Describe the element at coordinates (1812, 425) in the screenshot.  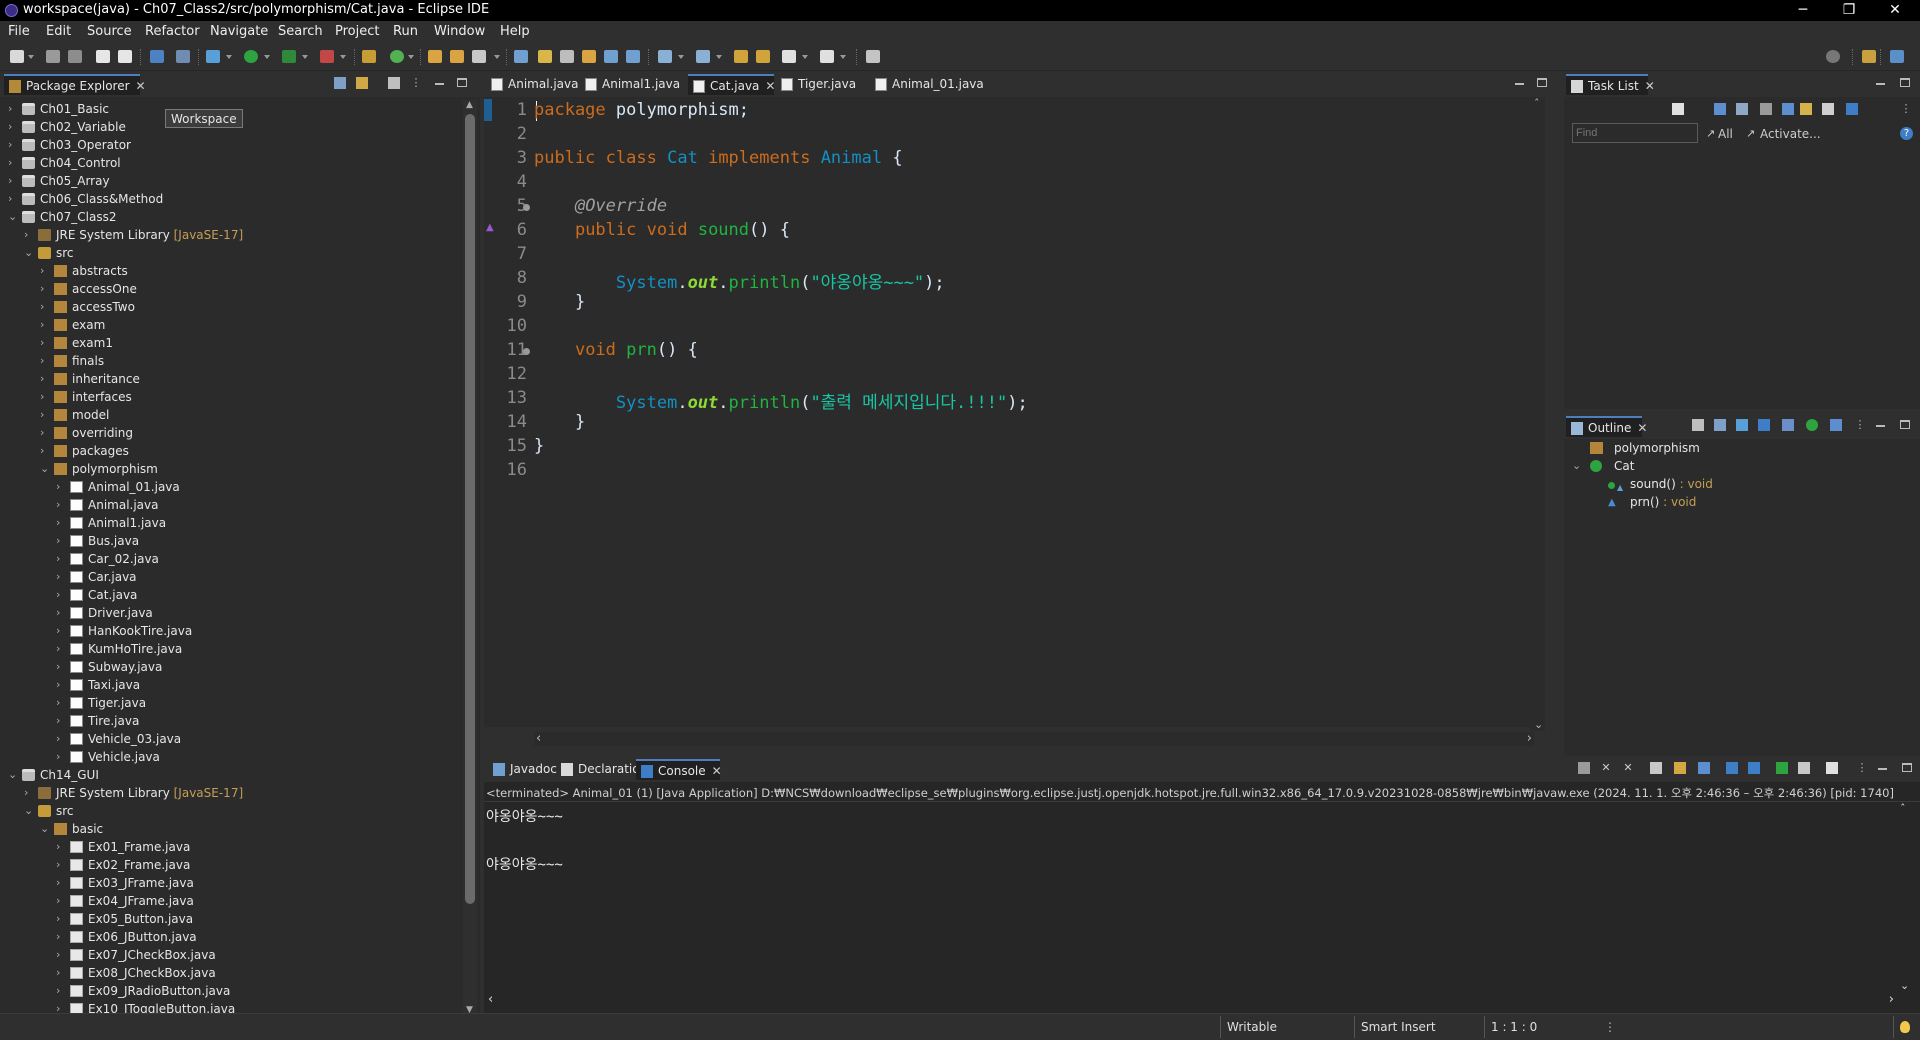
I see `public-filter-icon` at that location.